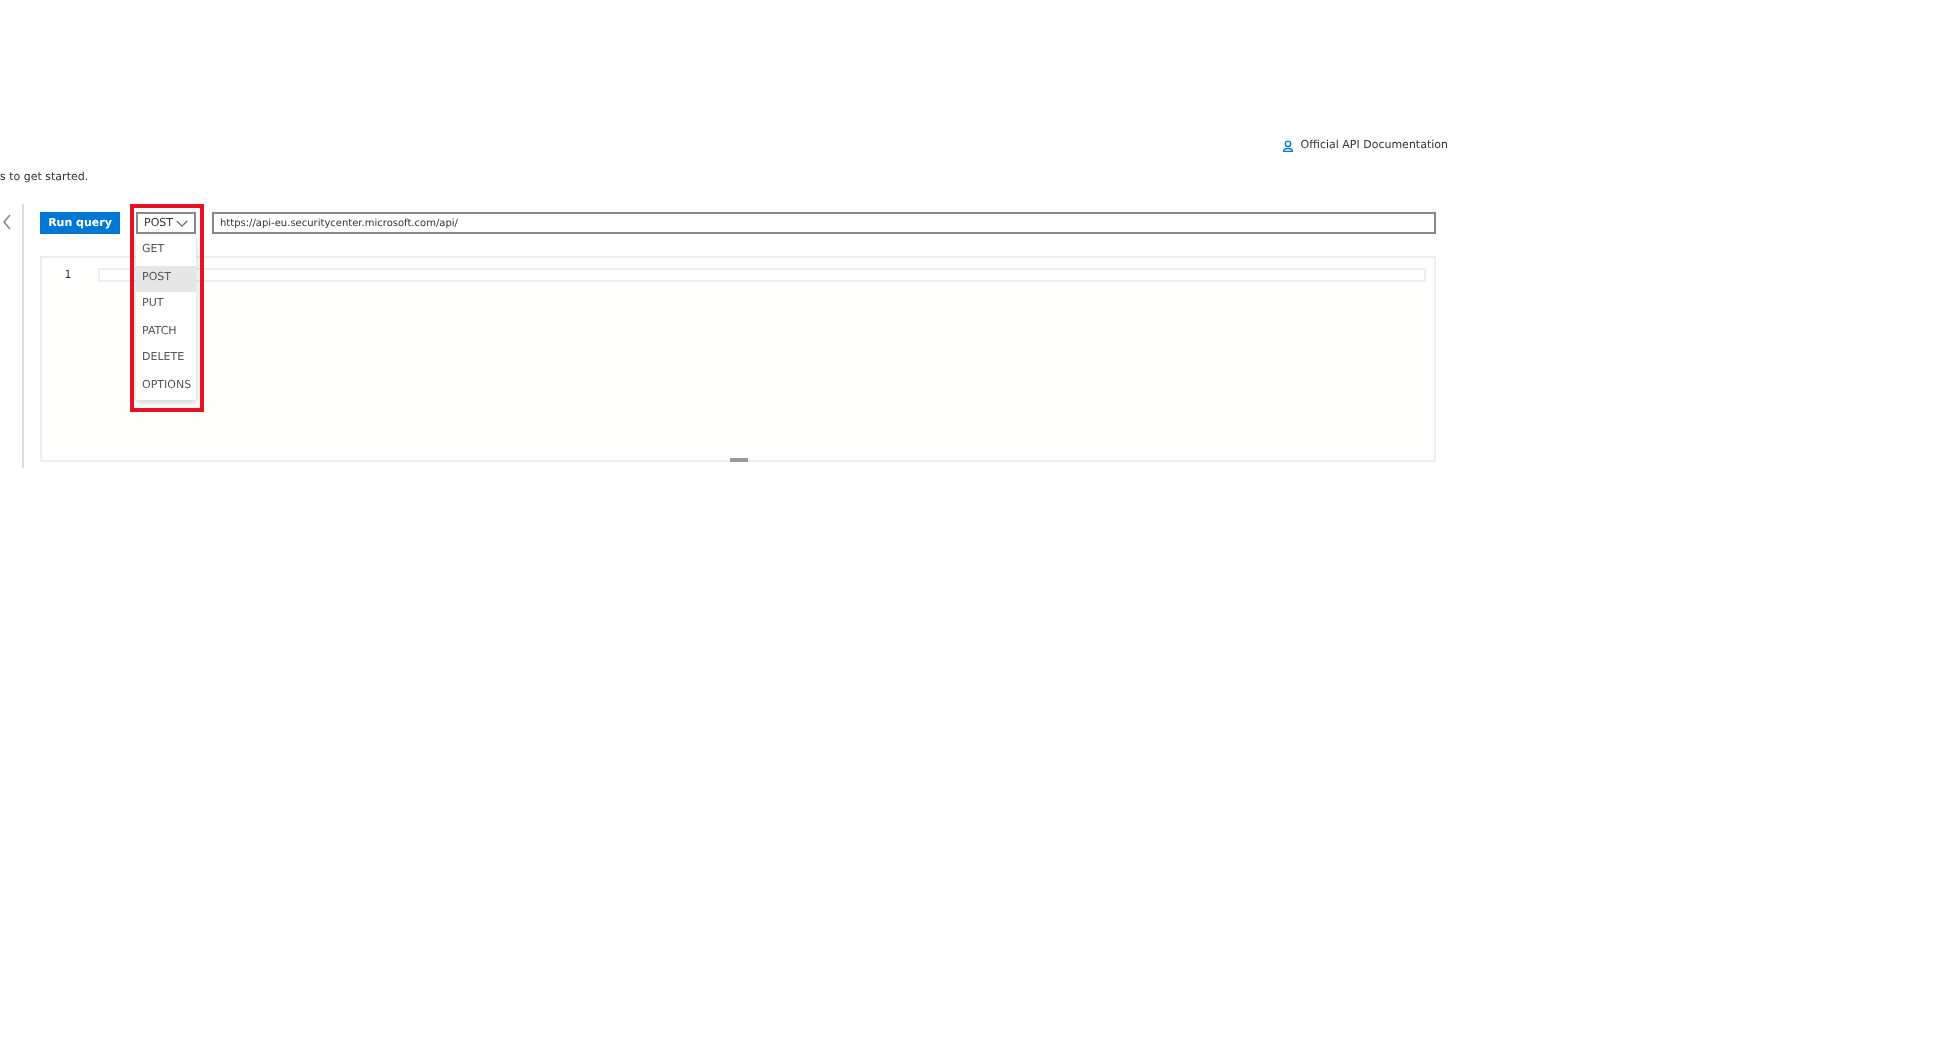 The image size is (1948, 1038). What do you see at coordinates (1288, 146) in the screenshot?
I see `person-icon` at bounding box center [1288, 146].